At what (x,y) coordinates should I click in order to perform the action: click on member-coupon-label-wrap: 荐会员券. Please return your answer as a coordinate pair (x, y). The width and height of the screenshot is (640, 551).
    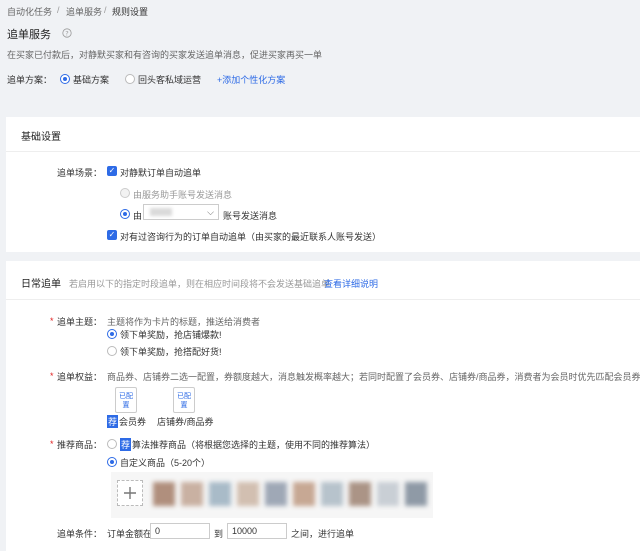
    Looking at the image, I should click on (126, 421).